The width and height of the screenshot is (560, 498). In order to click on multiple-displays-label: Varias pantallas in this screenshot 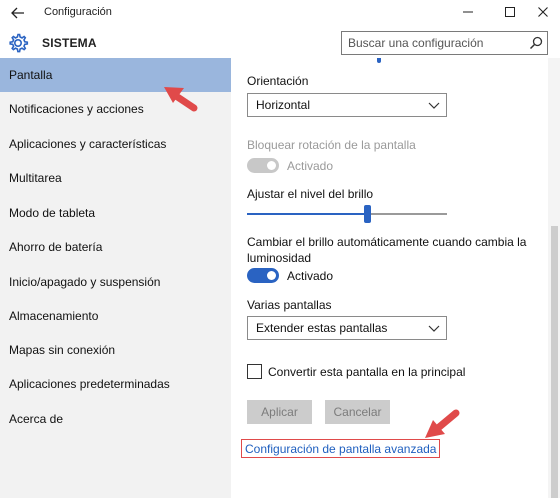, I will do `click(289, 305)`.